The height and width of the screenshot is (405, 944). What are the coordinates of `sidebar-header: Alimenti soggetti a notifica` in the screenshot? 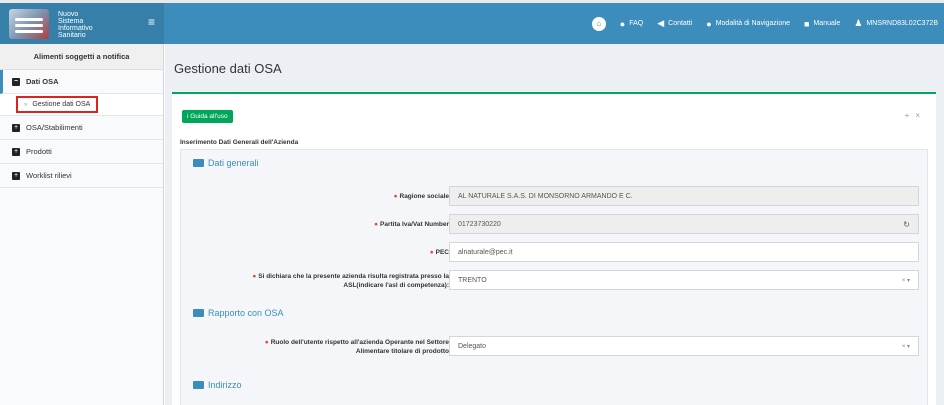 It's located at (81, 57).